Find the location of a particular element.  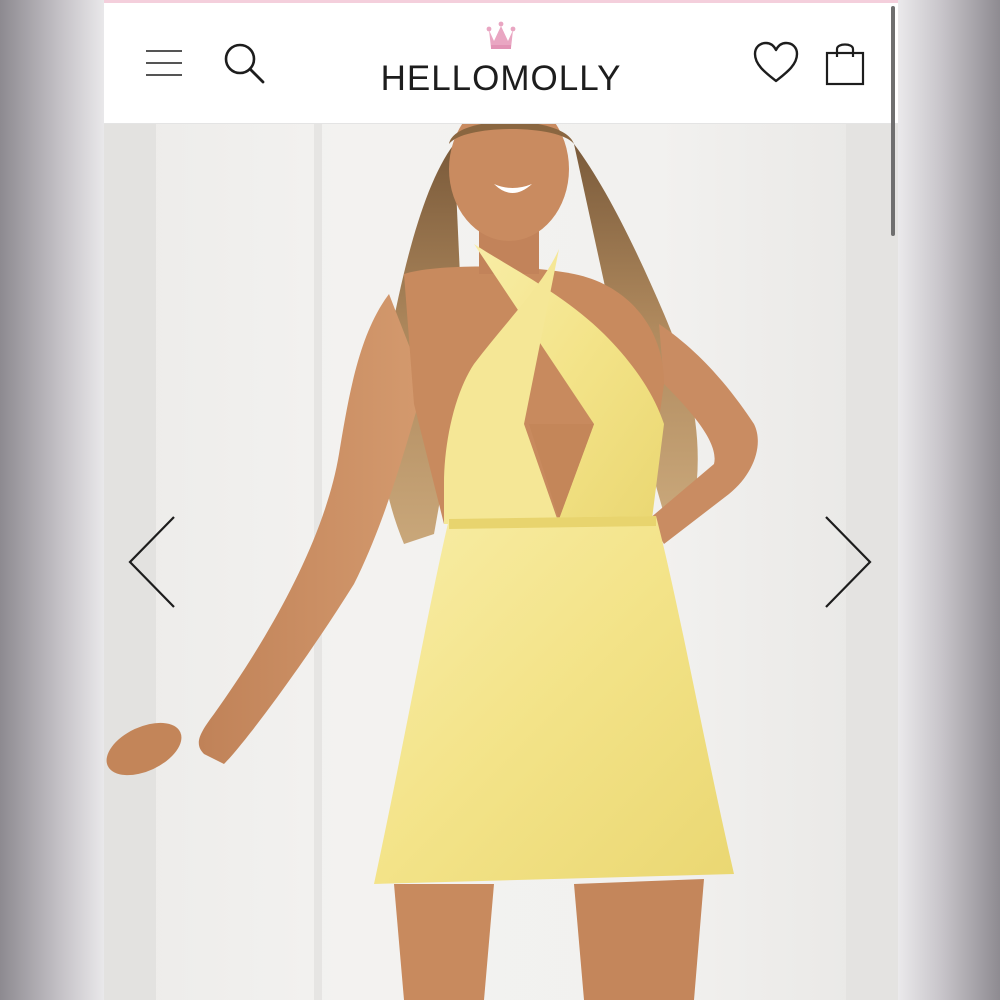

previous-image-button is located at coordinates (154, 562).